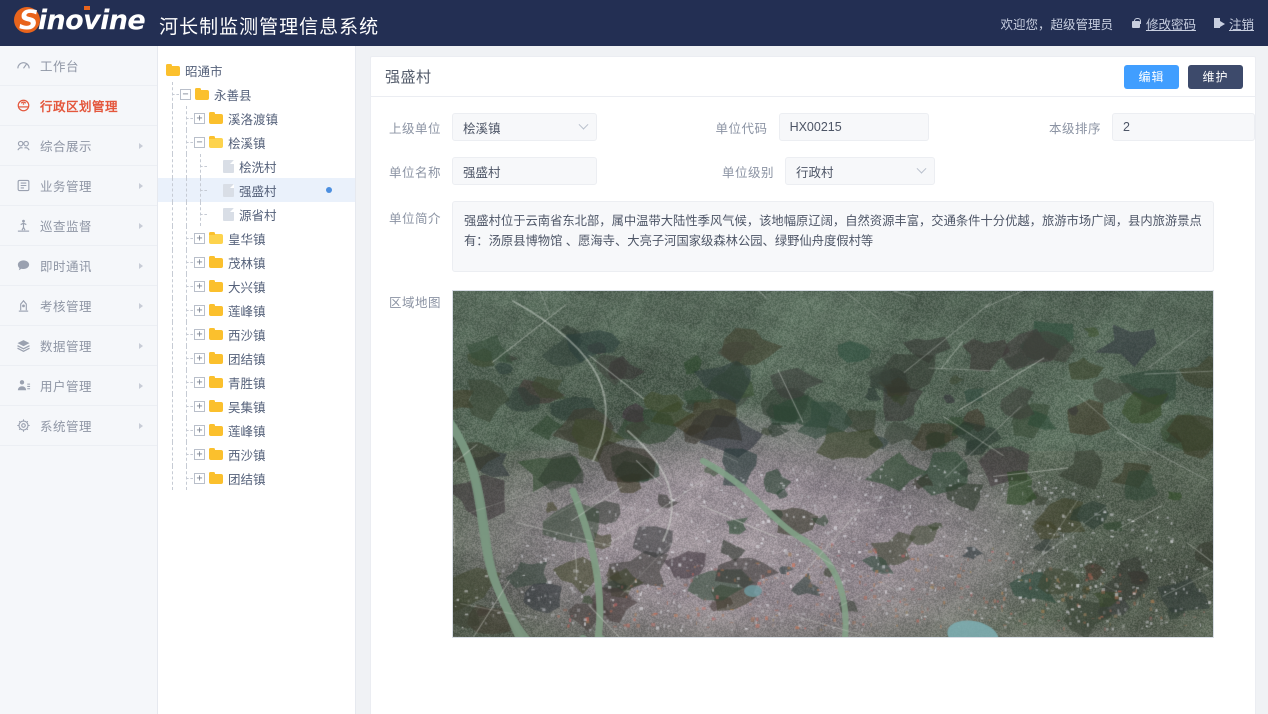 This screenshot has height=714, width=1268. I want to click on tree-node: 源省村, so click(256, 214).